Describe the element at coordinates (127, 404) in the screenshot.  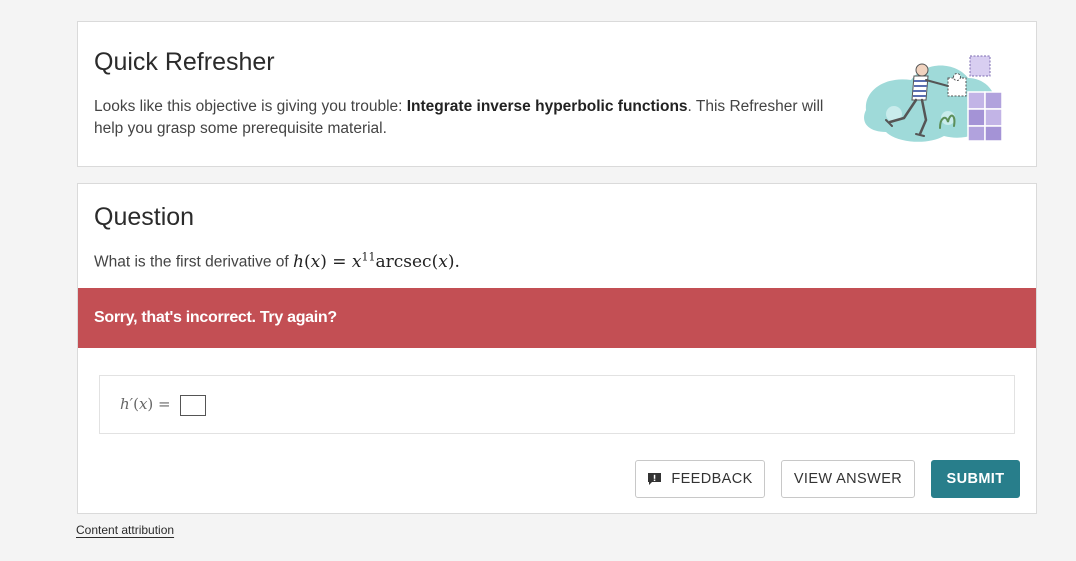
I see `answer-label-fn: h′` at that location.